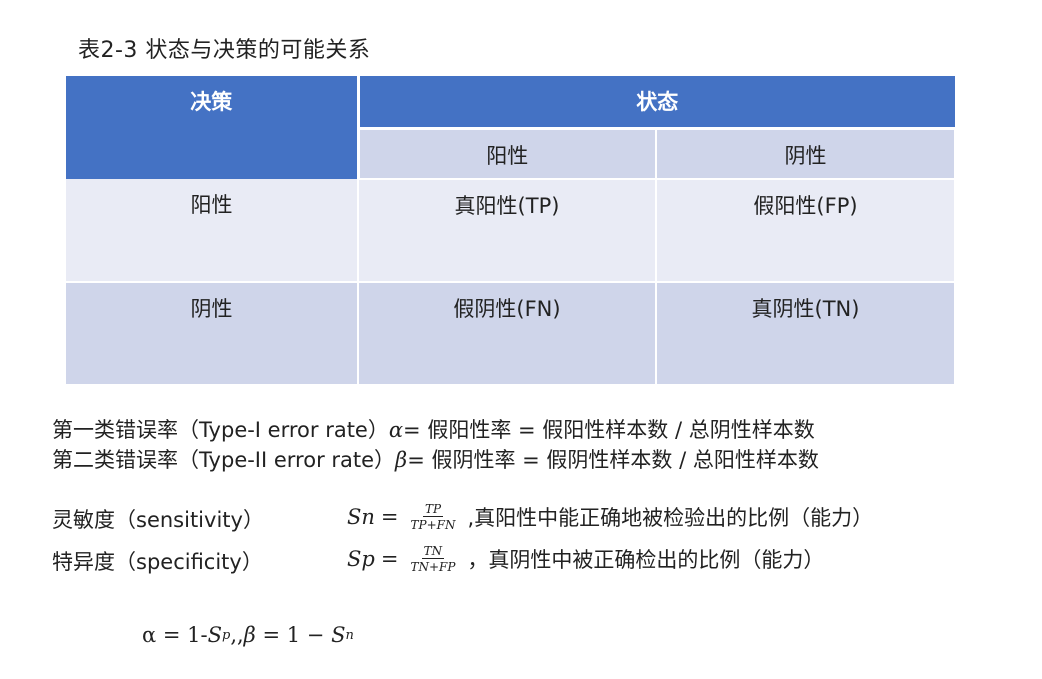 This screenshot has width=1042, height=679. Describe the element at coordinates (646, 560) in the screenshot. I see `specificity-description: ，真阴性中被正确检出的比例（能力）` at that location.